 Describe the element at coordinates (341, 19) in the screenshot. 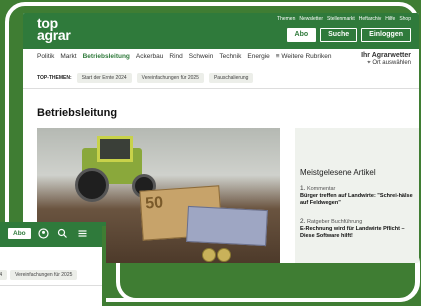

I see `top-link-stellenmarkt: Stellenmarkt` at that location.